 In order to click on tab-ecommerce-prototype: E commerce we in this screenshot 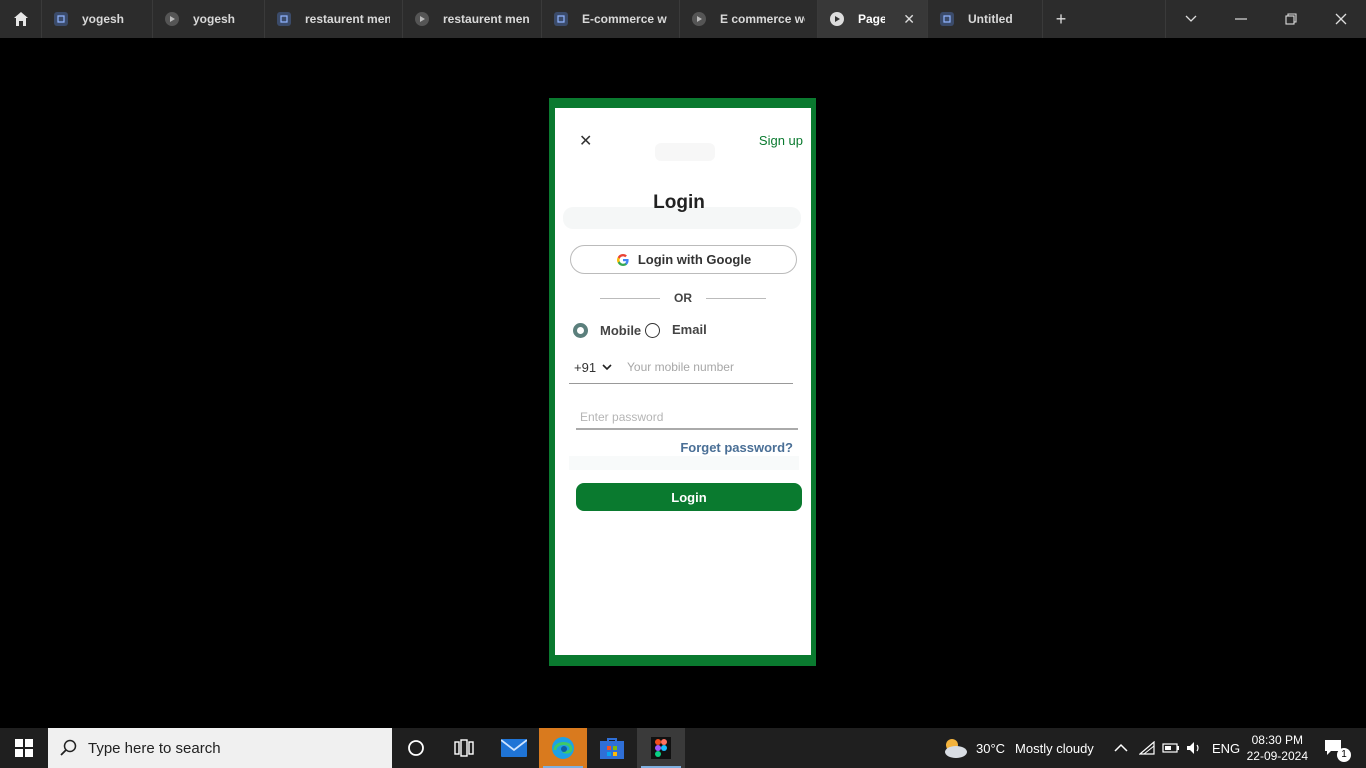, I will do `click(749, 19)`.